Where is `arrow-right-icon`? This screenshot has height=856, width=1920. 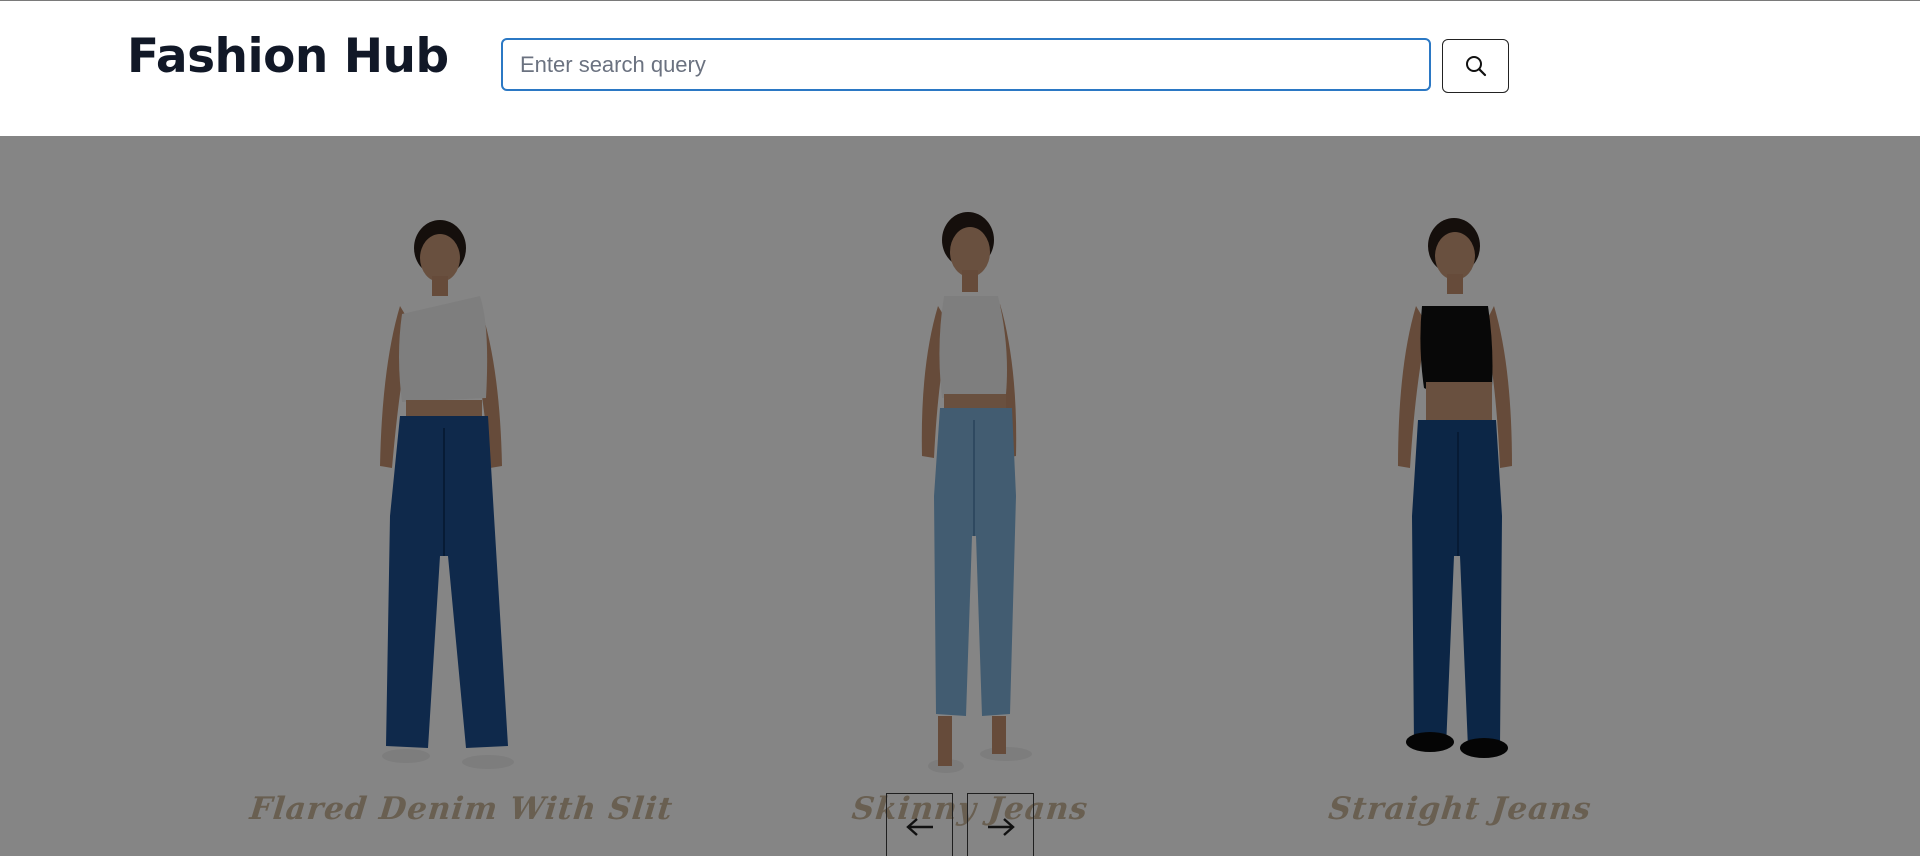 arrow-right-icon is located at coordinates (1001, 826).